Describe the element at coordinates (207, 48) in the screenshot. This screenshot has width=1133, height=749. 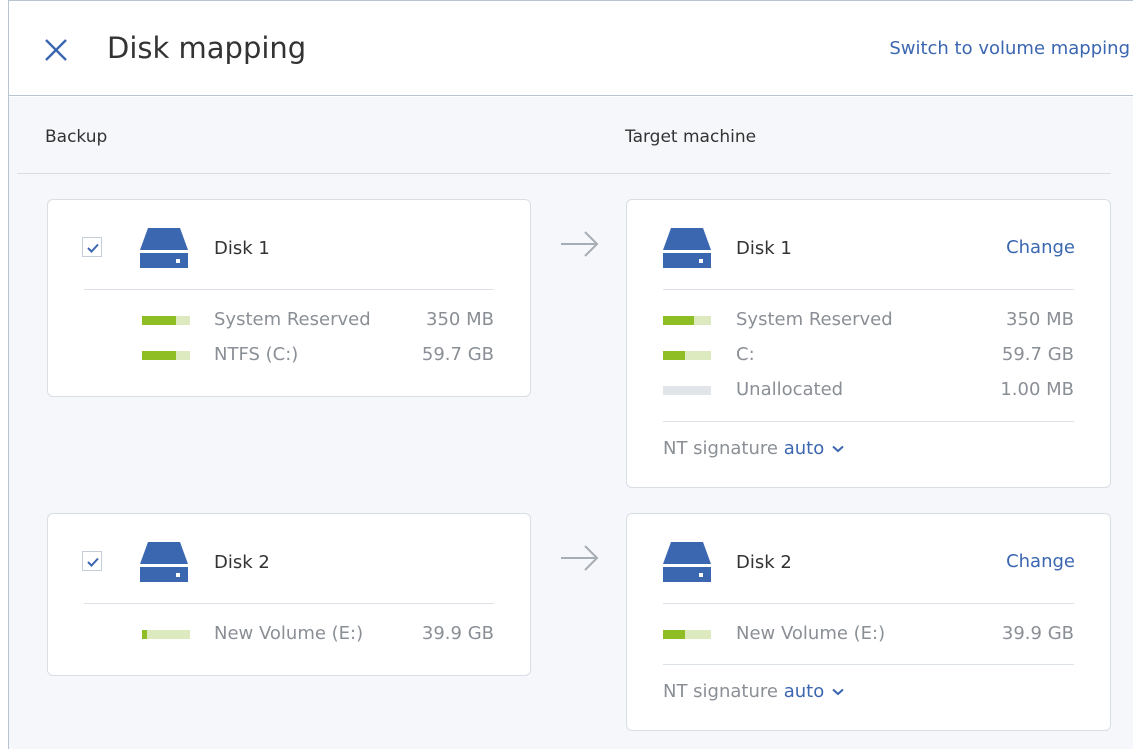
I see `page-title: Disk mapping` at that location.